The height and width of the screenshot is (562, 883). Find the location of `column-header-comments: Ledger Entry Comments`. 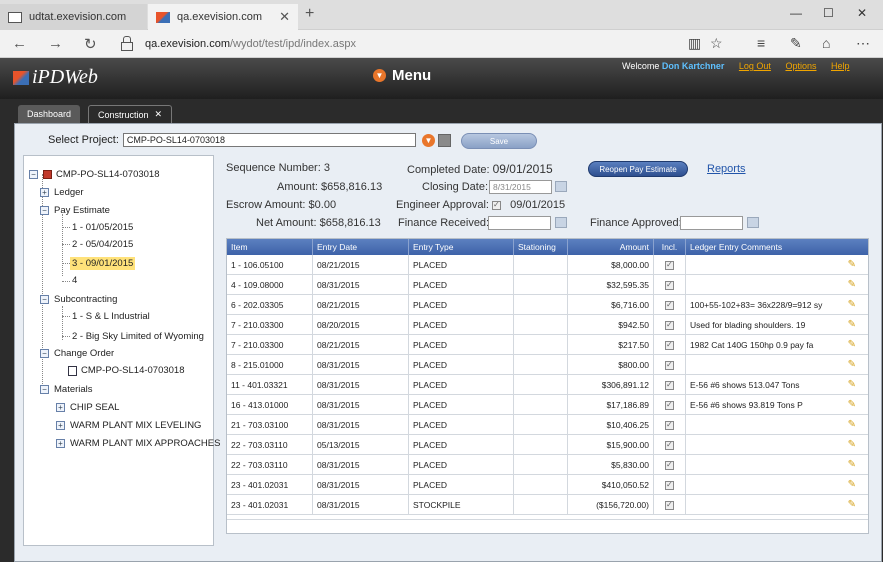

column-header-comments: Ledger Entry Comments is located at coordinates (777, 247).